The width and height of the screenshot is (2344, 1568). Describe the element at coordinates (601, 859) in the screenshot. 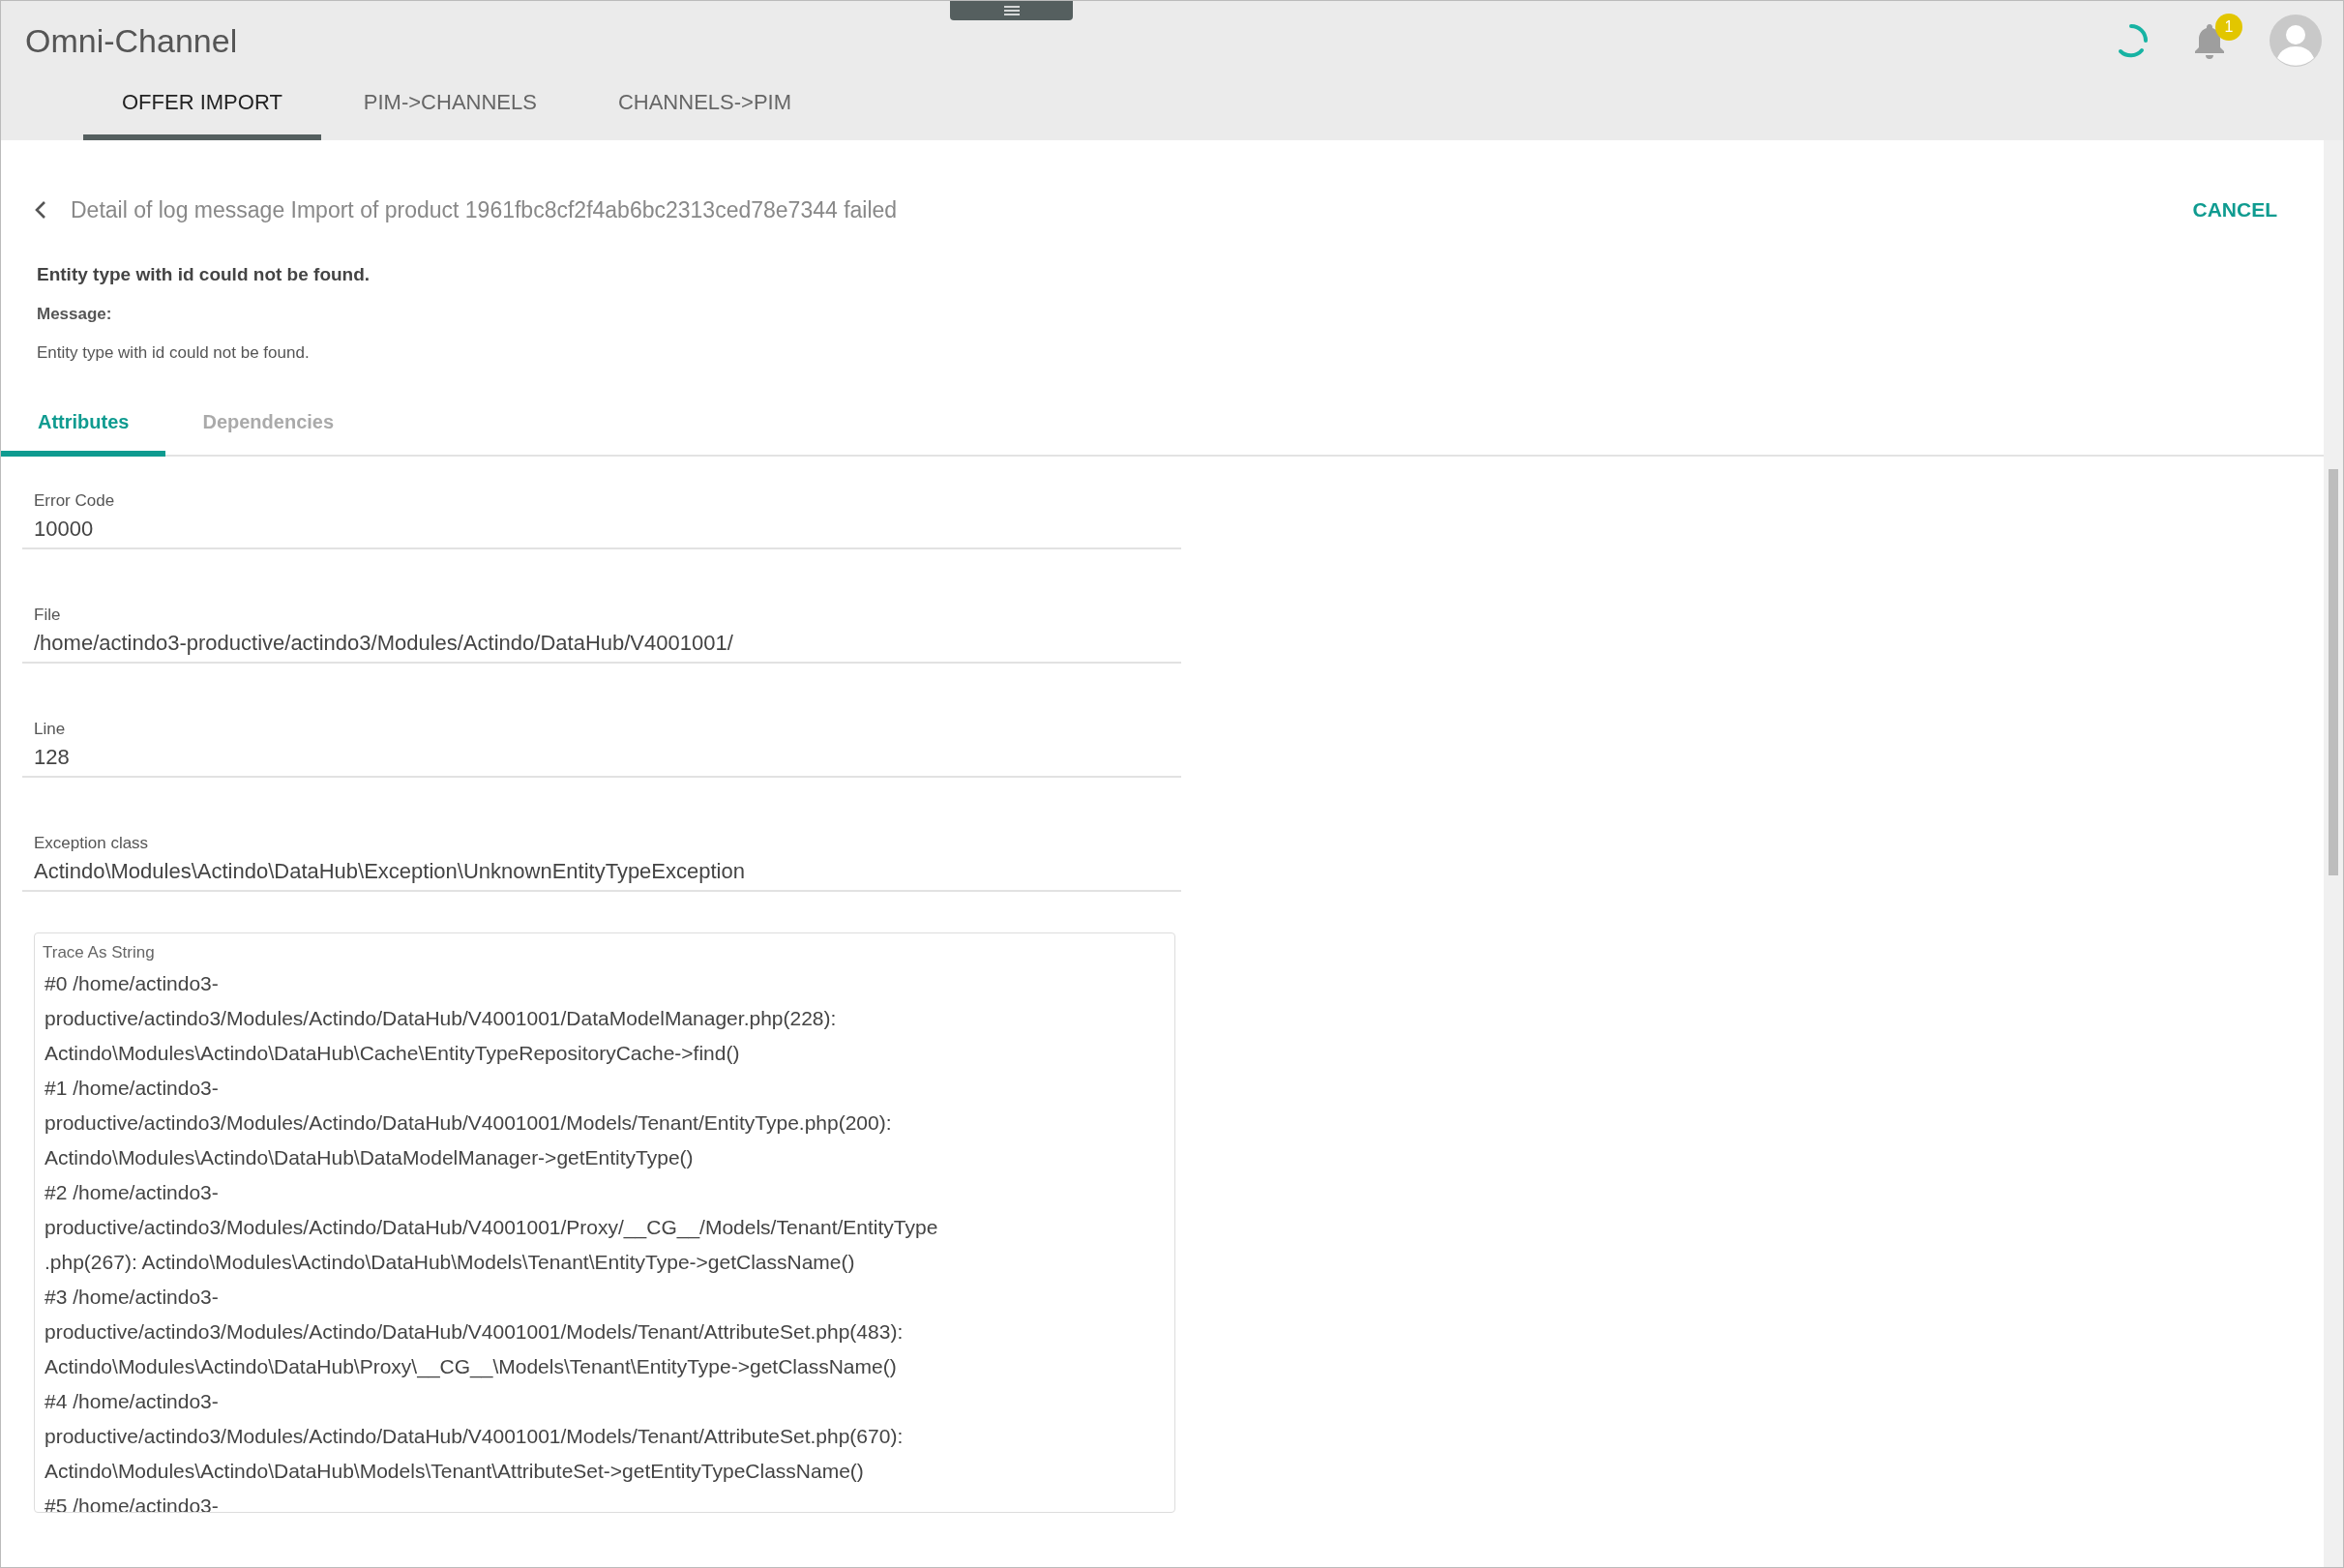

I see `text-field: Exception class Actindo\Modules\Actindo\DataHub\Exception\UnknownEntityTypeException` at that location.